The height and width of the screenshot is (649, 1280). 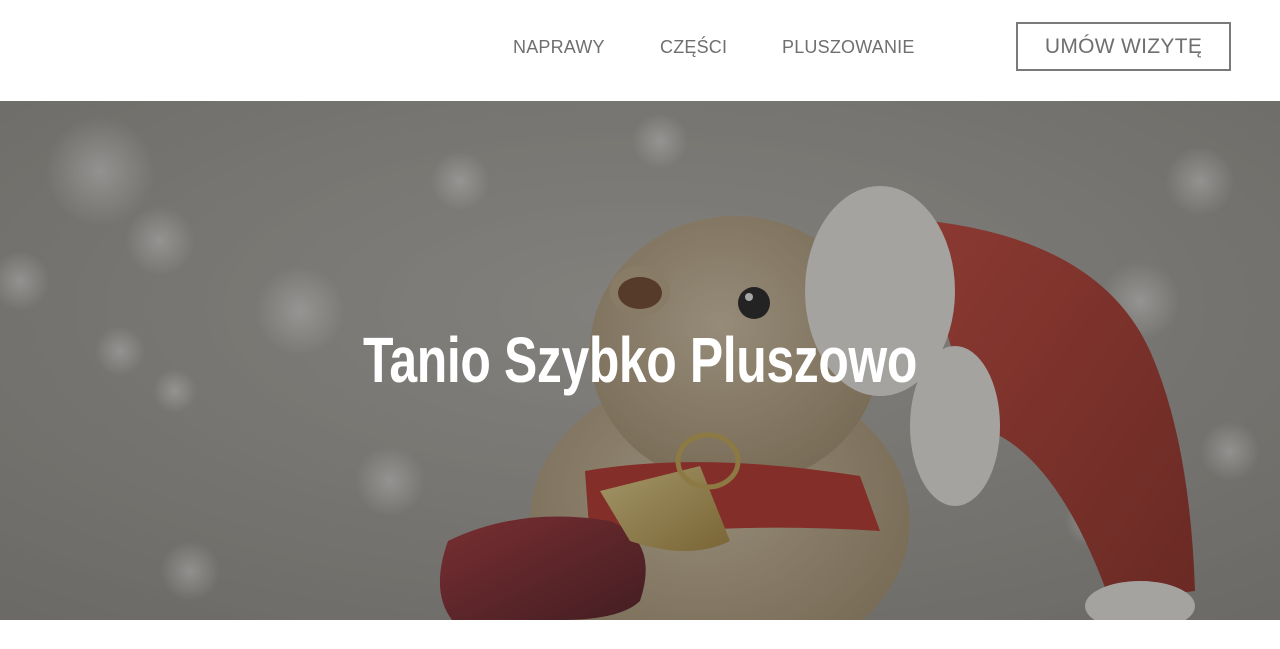 I want to click on nav-link-pluszowanie: PLUSZOWANIE, so click(x=848, y=48).